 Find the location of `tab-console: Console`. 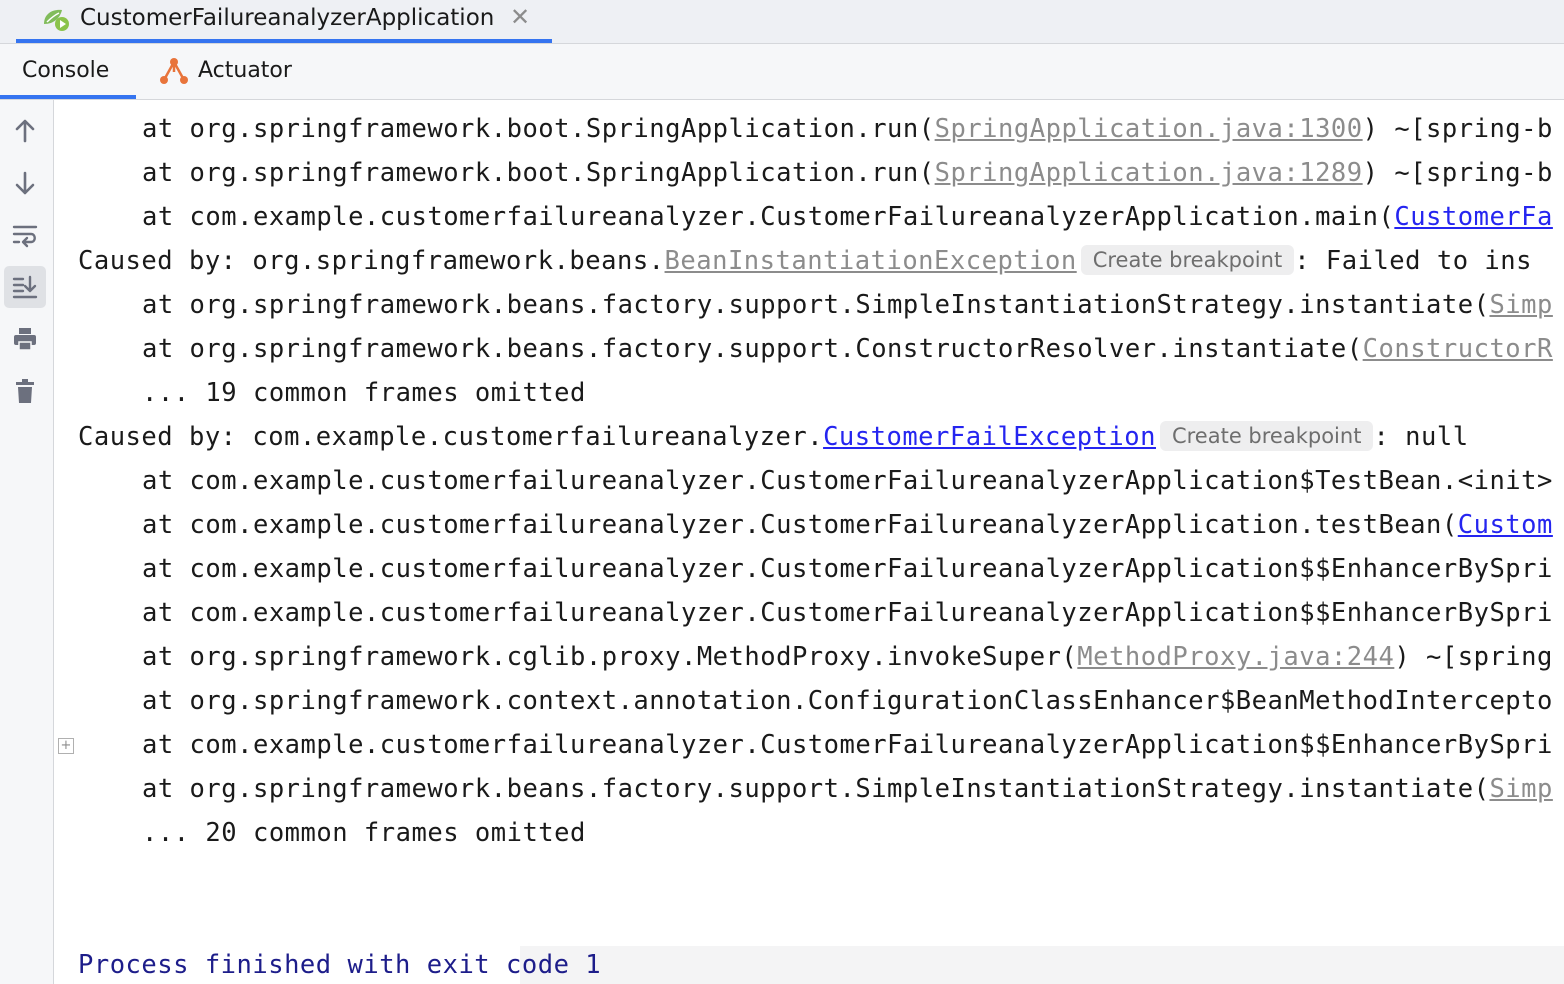

tab-console: Console is located at coordinates (68, 71).